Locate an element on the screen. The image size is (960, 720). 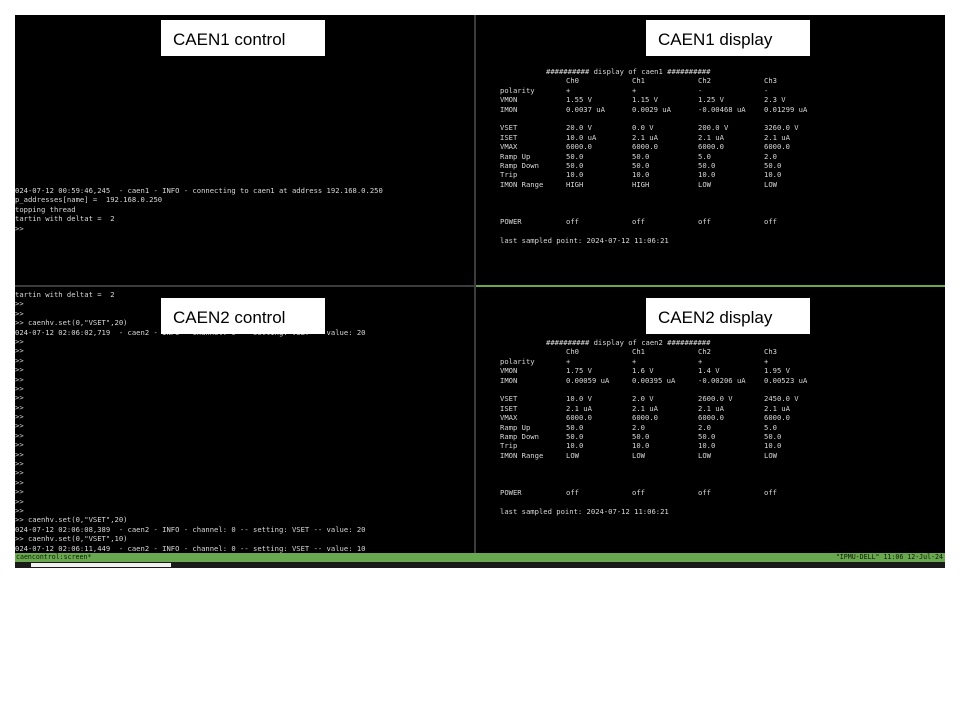
horizontal-pane-divider is located at coordinates (480, 286).